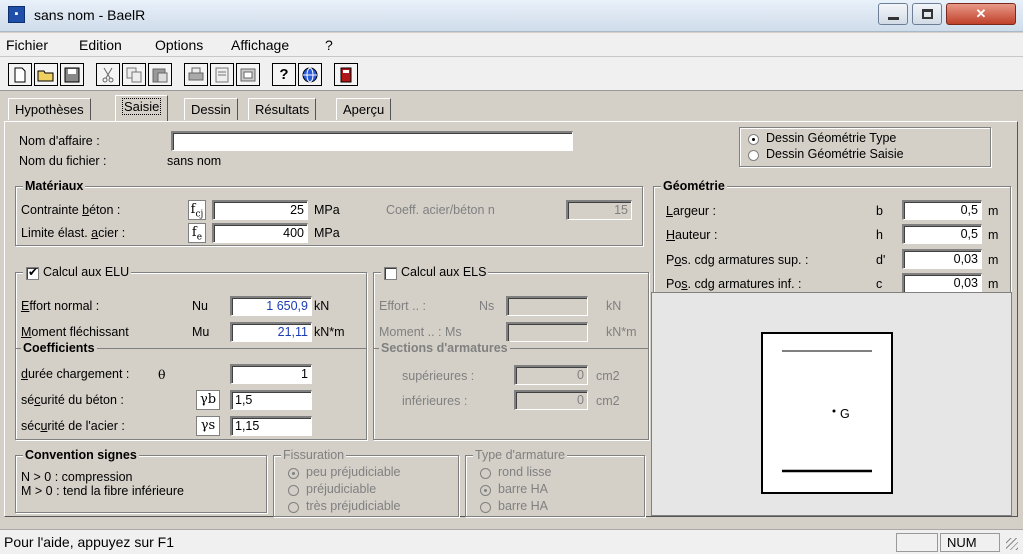 This screenshot has width=1023, height=554. I want to click on nom-fichier-value: sans nom, so click(194, 161).